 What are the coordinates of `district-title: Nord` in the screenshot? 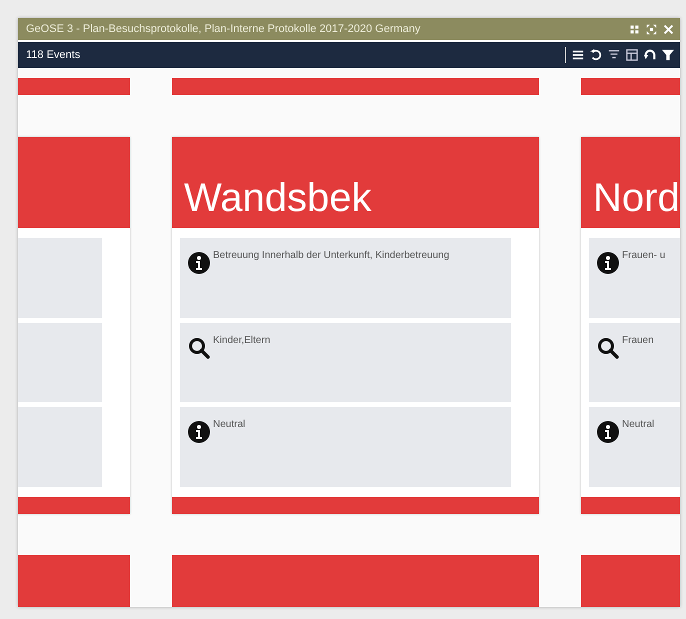 It's located at (636, 198).